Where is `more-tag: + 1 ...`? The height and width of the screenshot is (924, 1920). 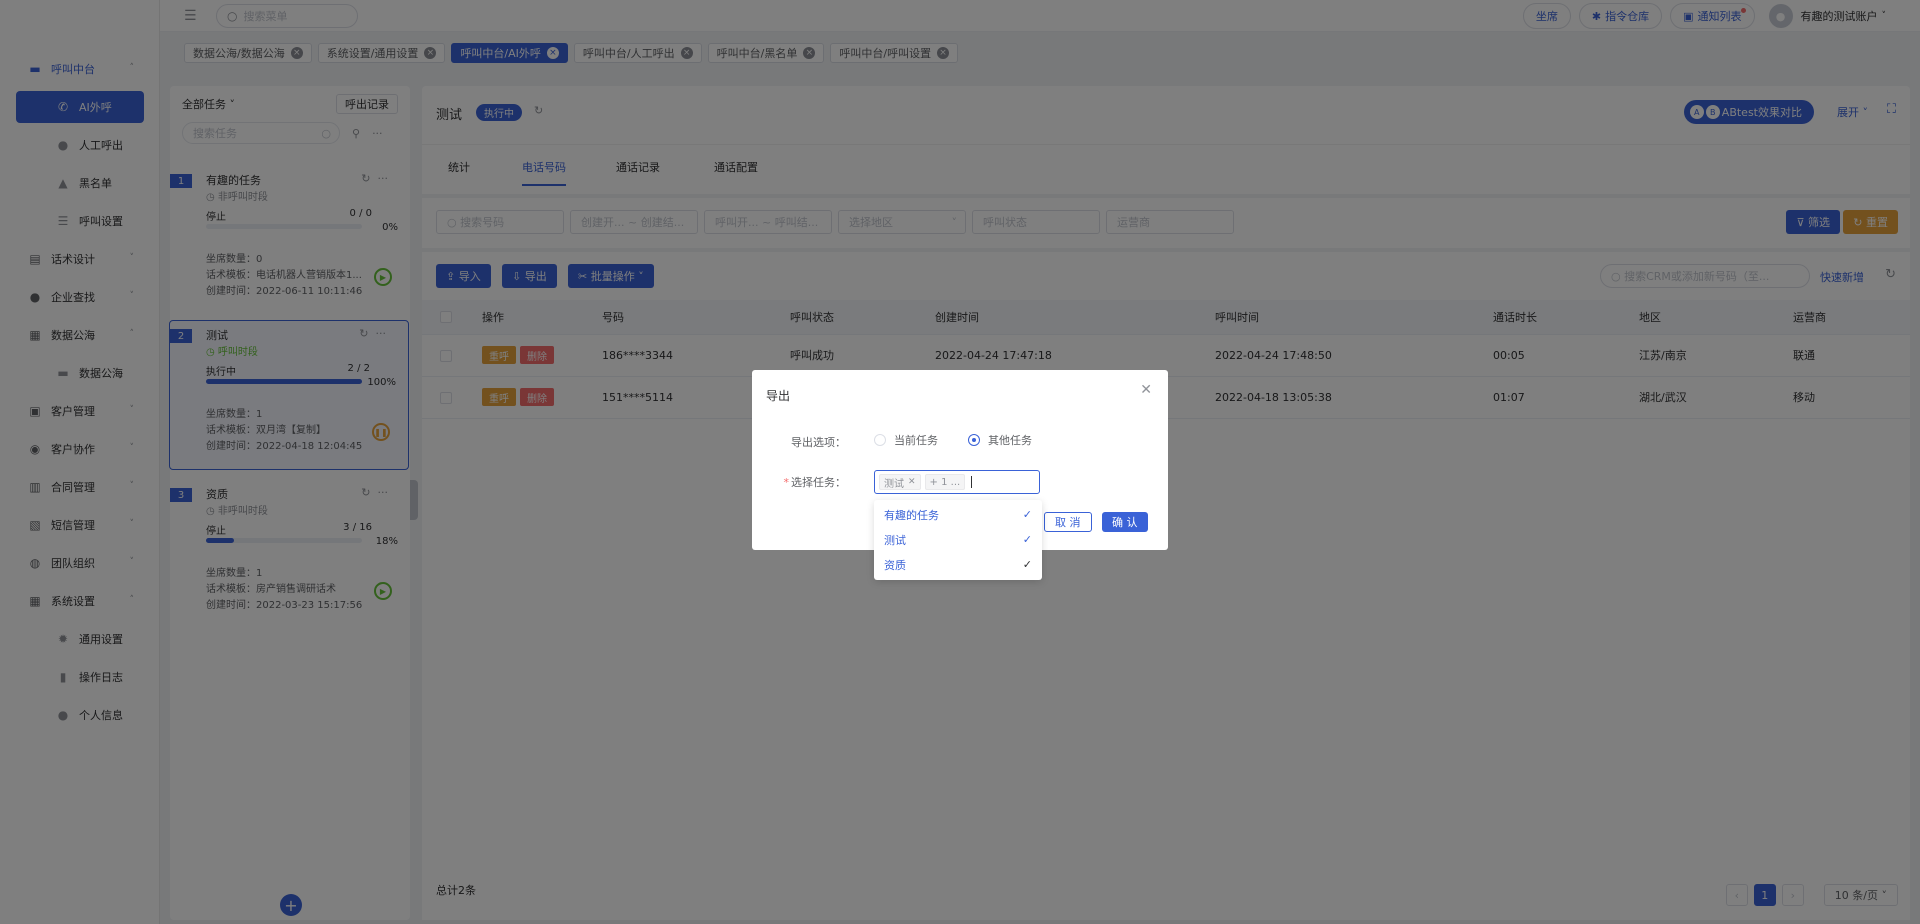
more-tag: + 1 ... is located at coordinates (945, 482).